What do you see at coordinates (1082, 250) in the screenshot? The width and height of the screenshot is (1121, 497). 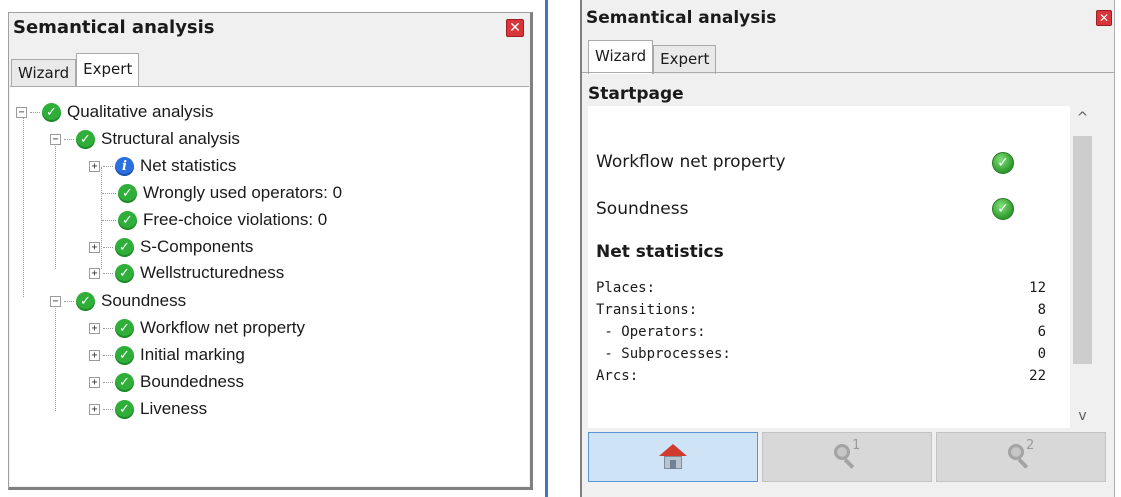 I see `scroll-thumb` at bounding box center [1082, 250].